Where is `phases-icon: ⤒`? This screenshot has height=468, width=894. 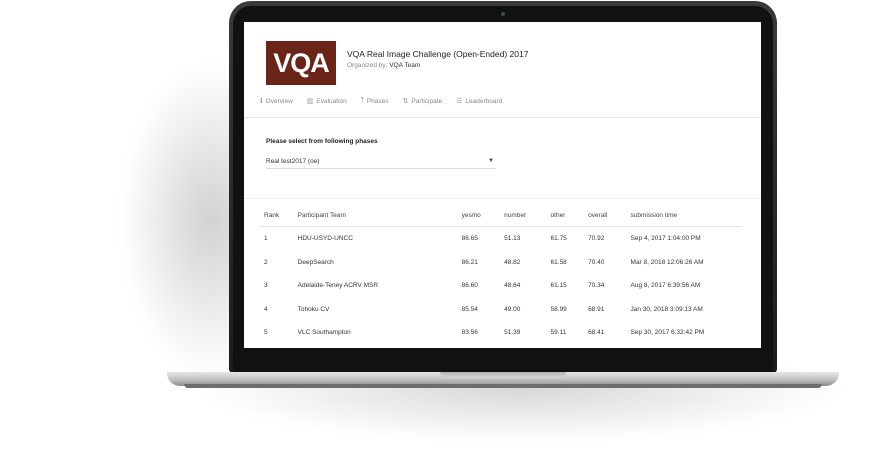 phases-icon: ⤒ is located at coordinates (362, 100).